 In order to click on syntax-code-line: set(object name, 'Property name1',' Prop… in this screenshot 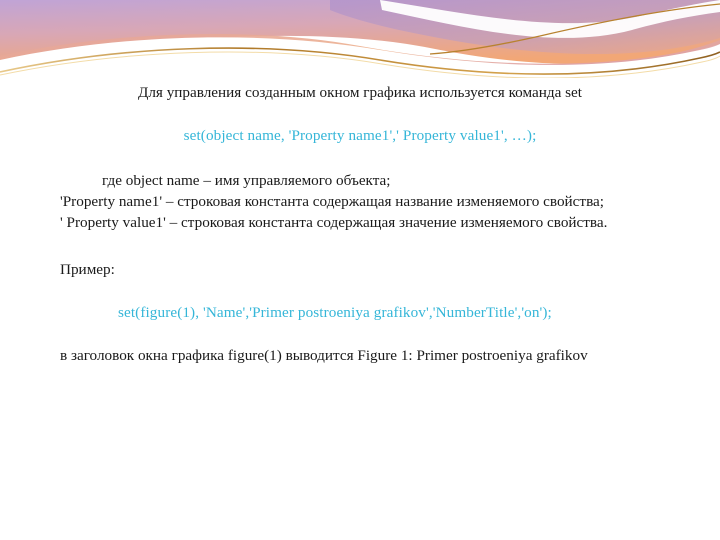, I will do `click(360, 135)`.